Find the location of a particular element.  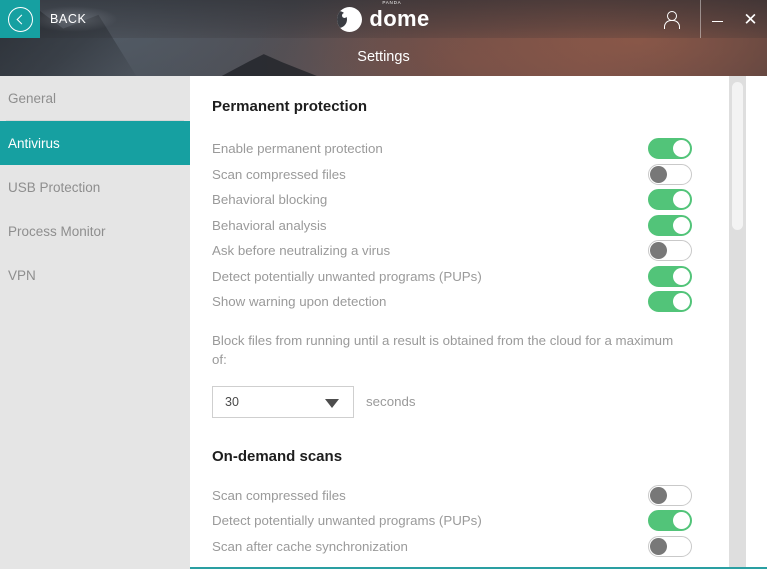

user-account-icon is located at coordinates (671, 19).